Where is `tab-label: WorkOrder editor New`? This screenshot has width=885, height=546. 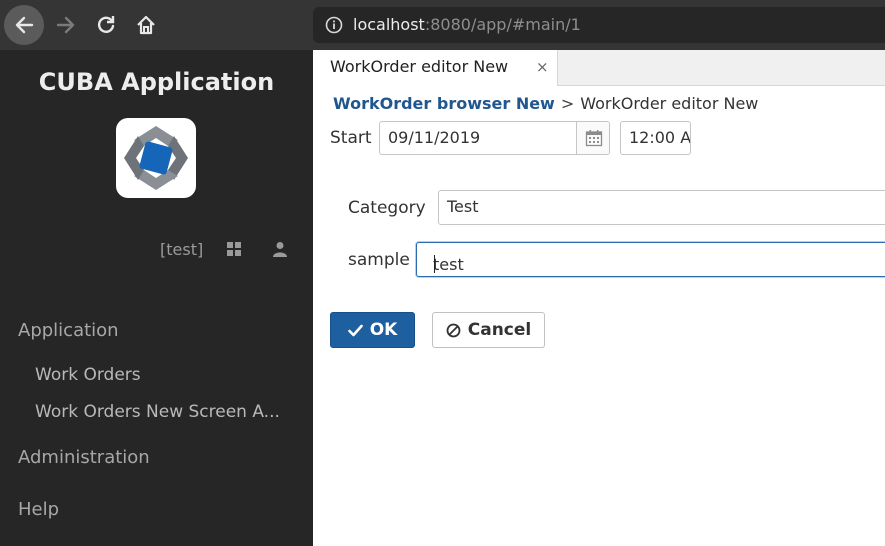 tab-label: WorkOrder editor New is located at coordinates (419, 66).